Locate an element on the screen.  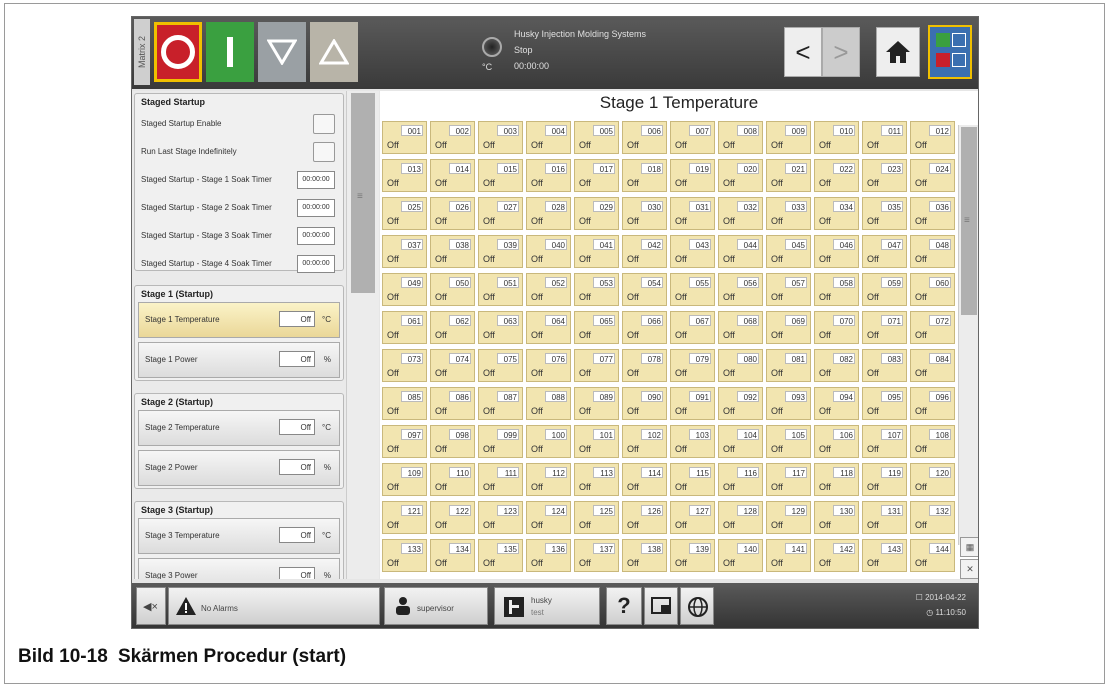
zone-cell: 035 Off is located at coordinates (884, 213).